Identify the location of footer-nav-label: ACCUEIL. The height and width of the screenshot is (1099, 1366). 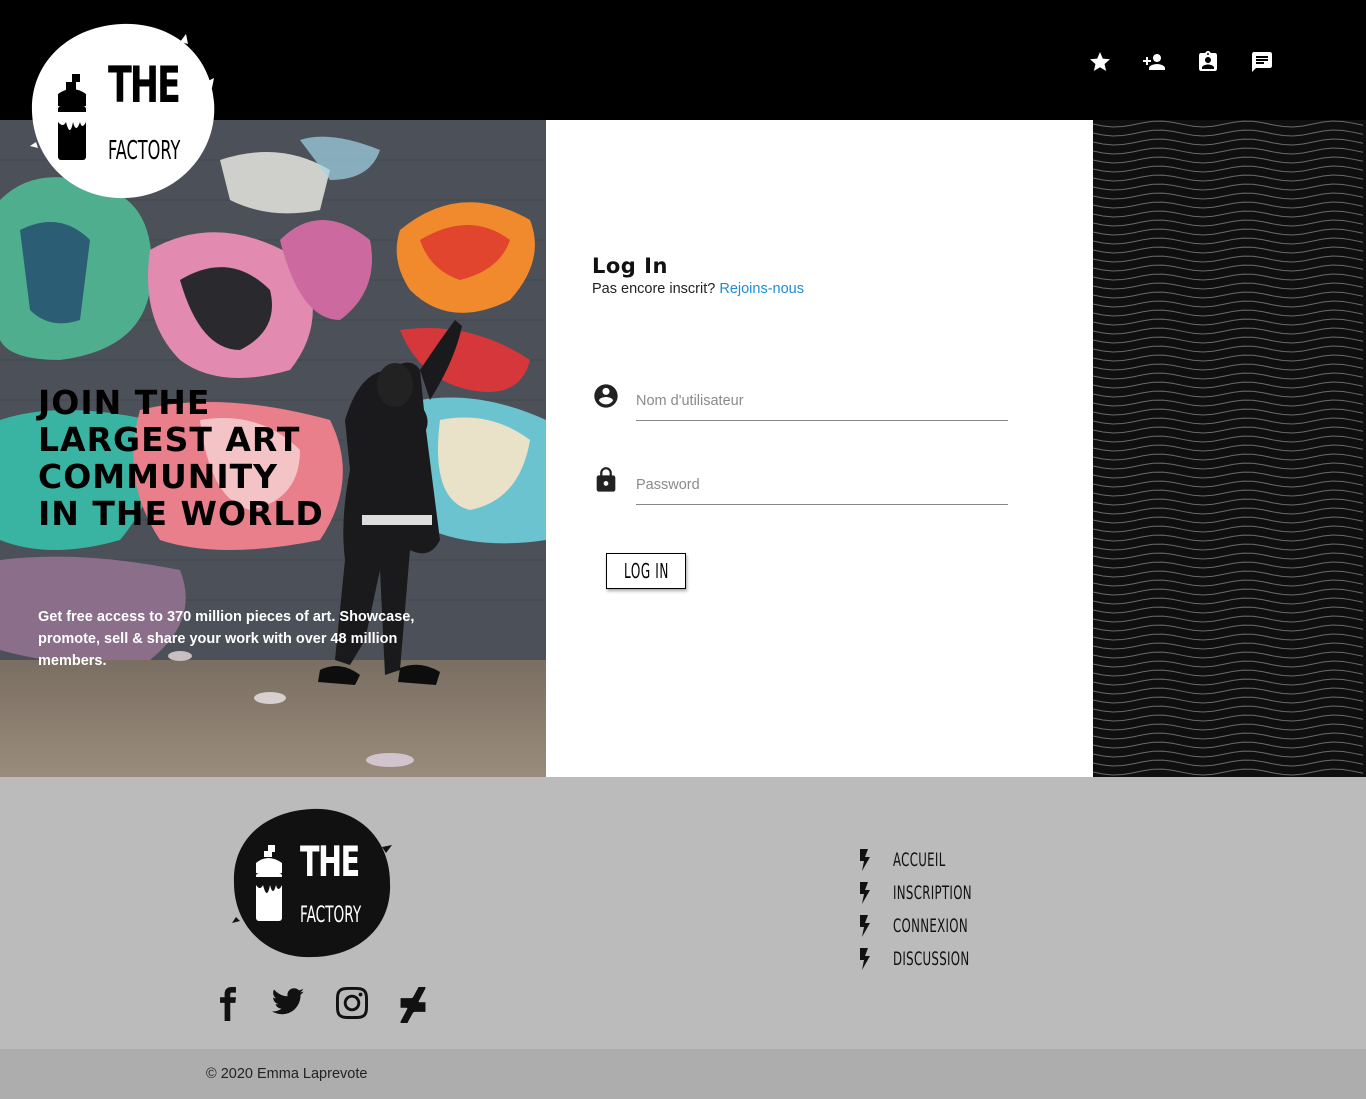
(919, 859).